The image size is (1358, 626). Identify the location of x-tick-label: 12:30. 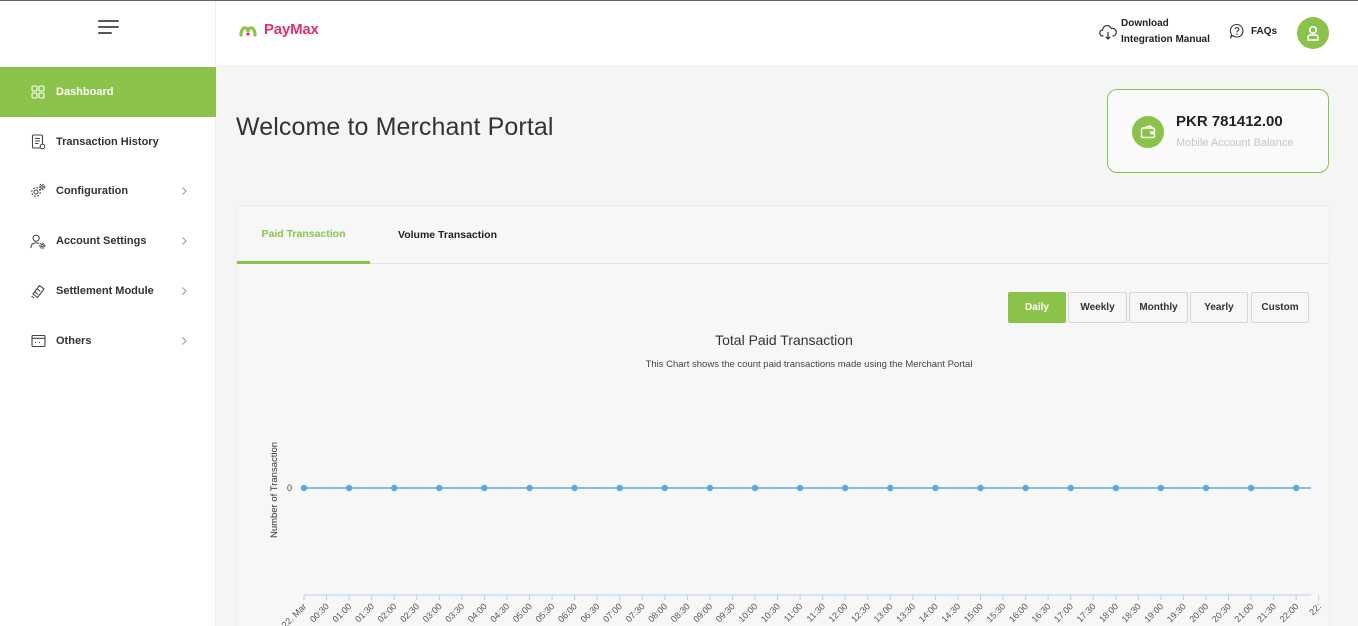
(860, 612).